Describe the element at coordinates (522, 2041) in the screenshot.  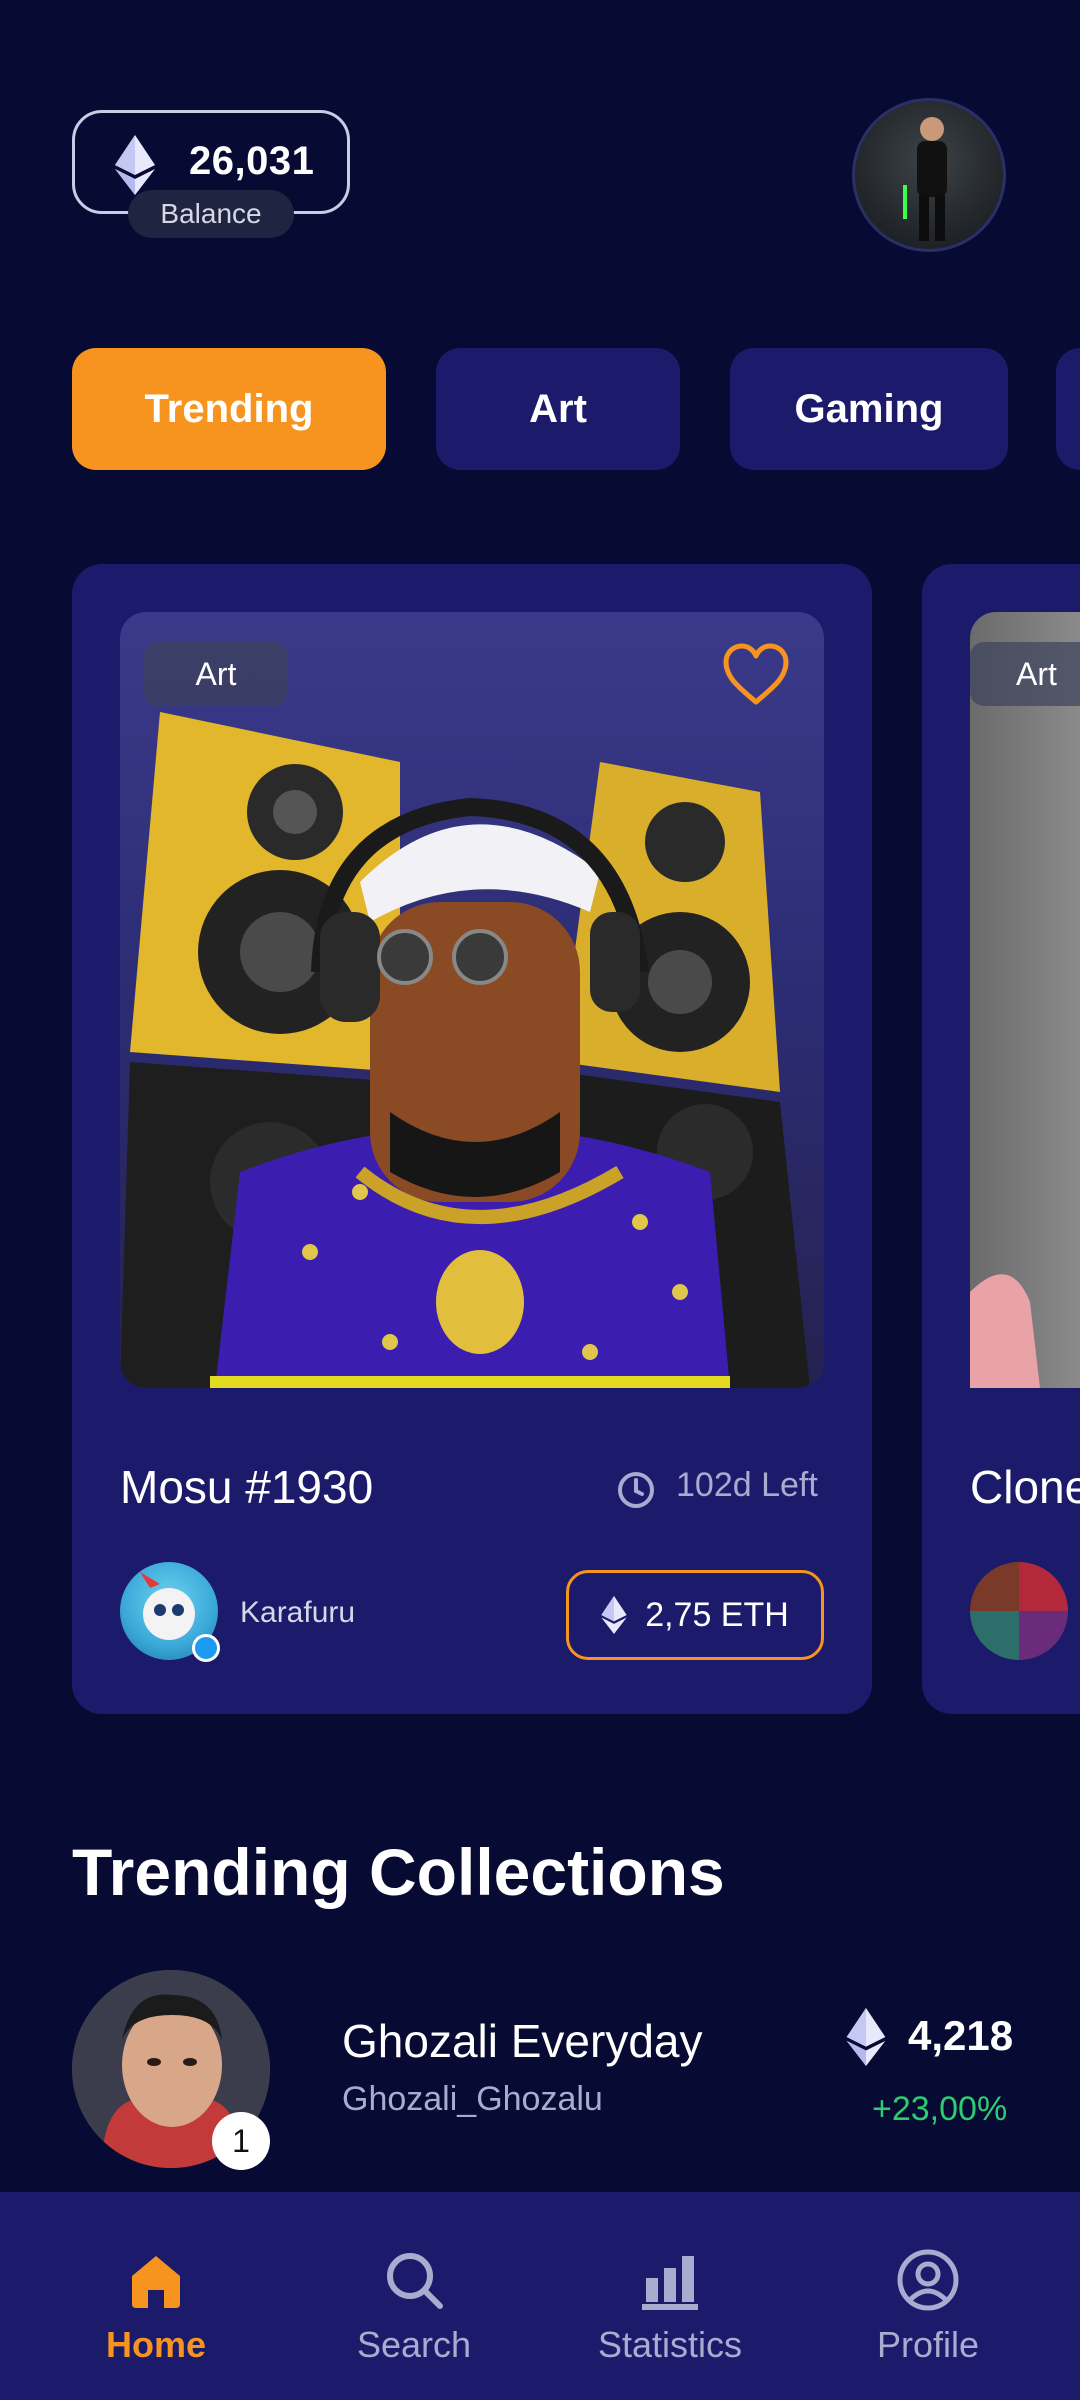
I see `collection-name: Ghozali Everyday` at that location.